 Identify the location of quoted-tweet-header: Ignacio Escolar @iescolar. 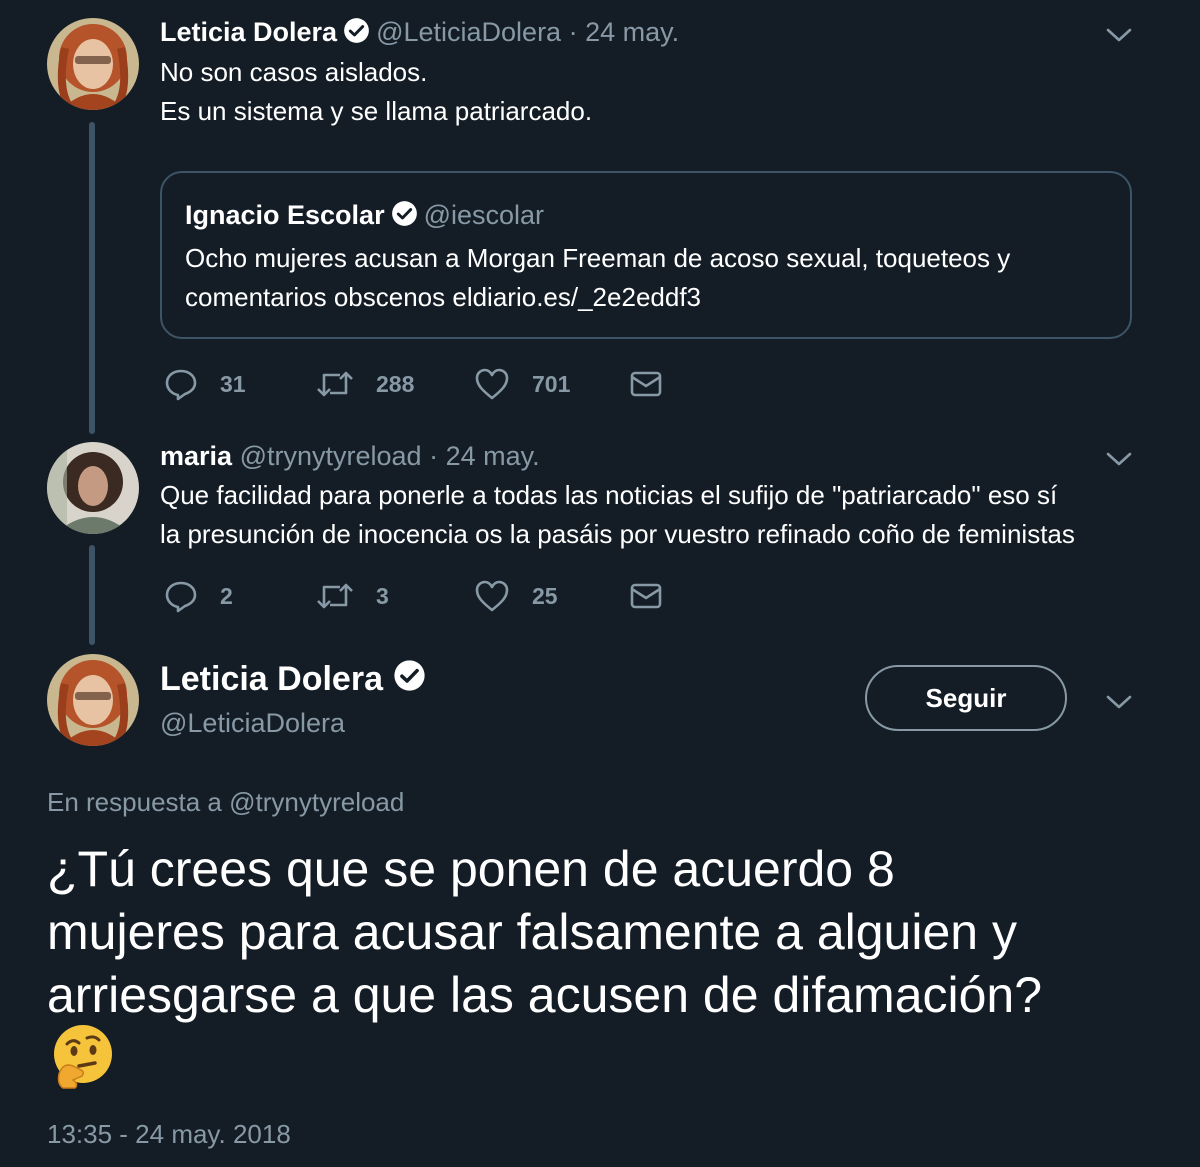
(364, 216).